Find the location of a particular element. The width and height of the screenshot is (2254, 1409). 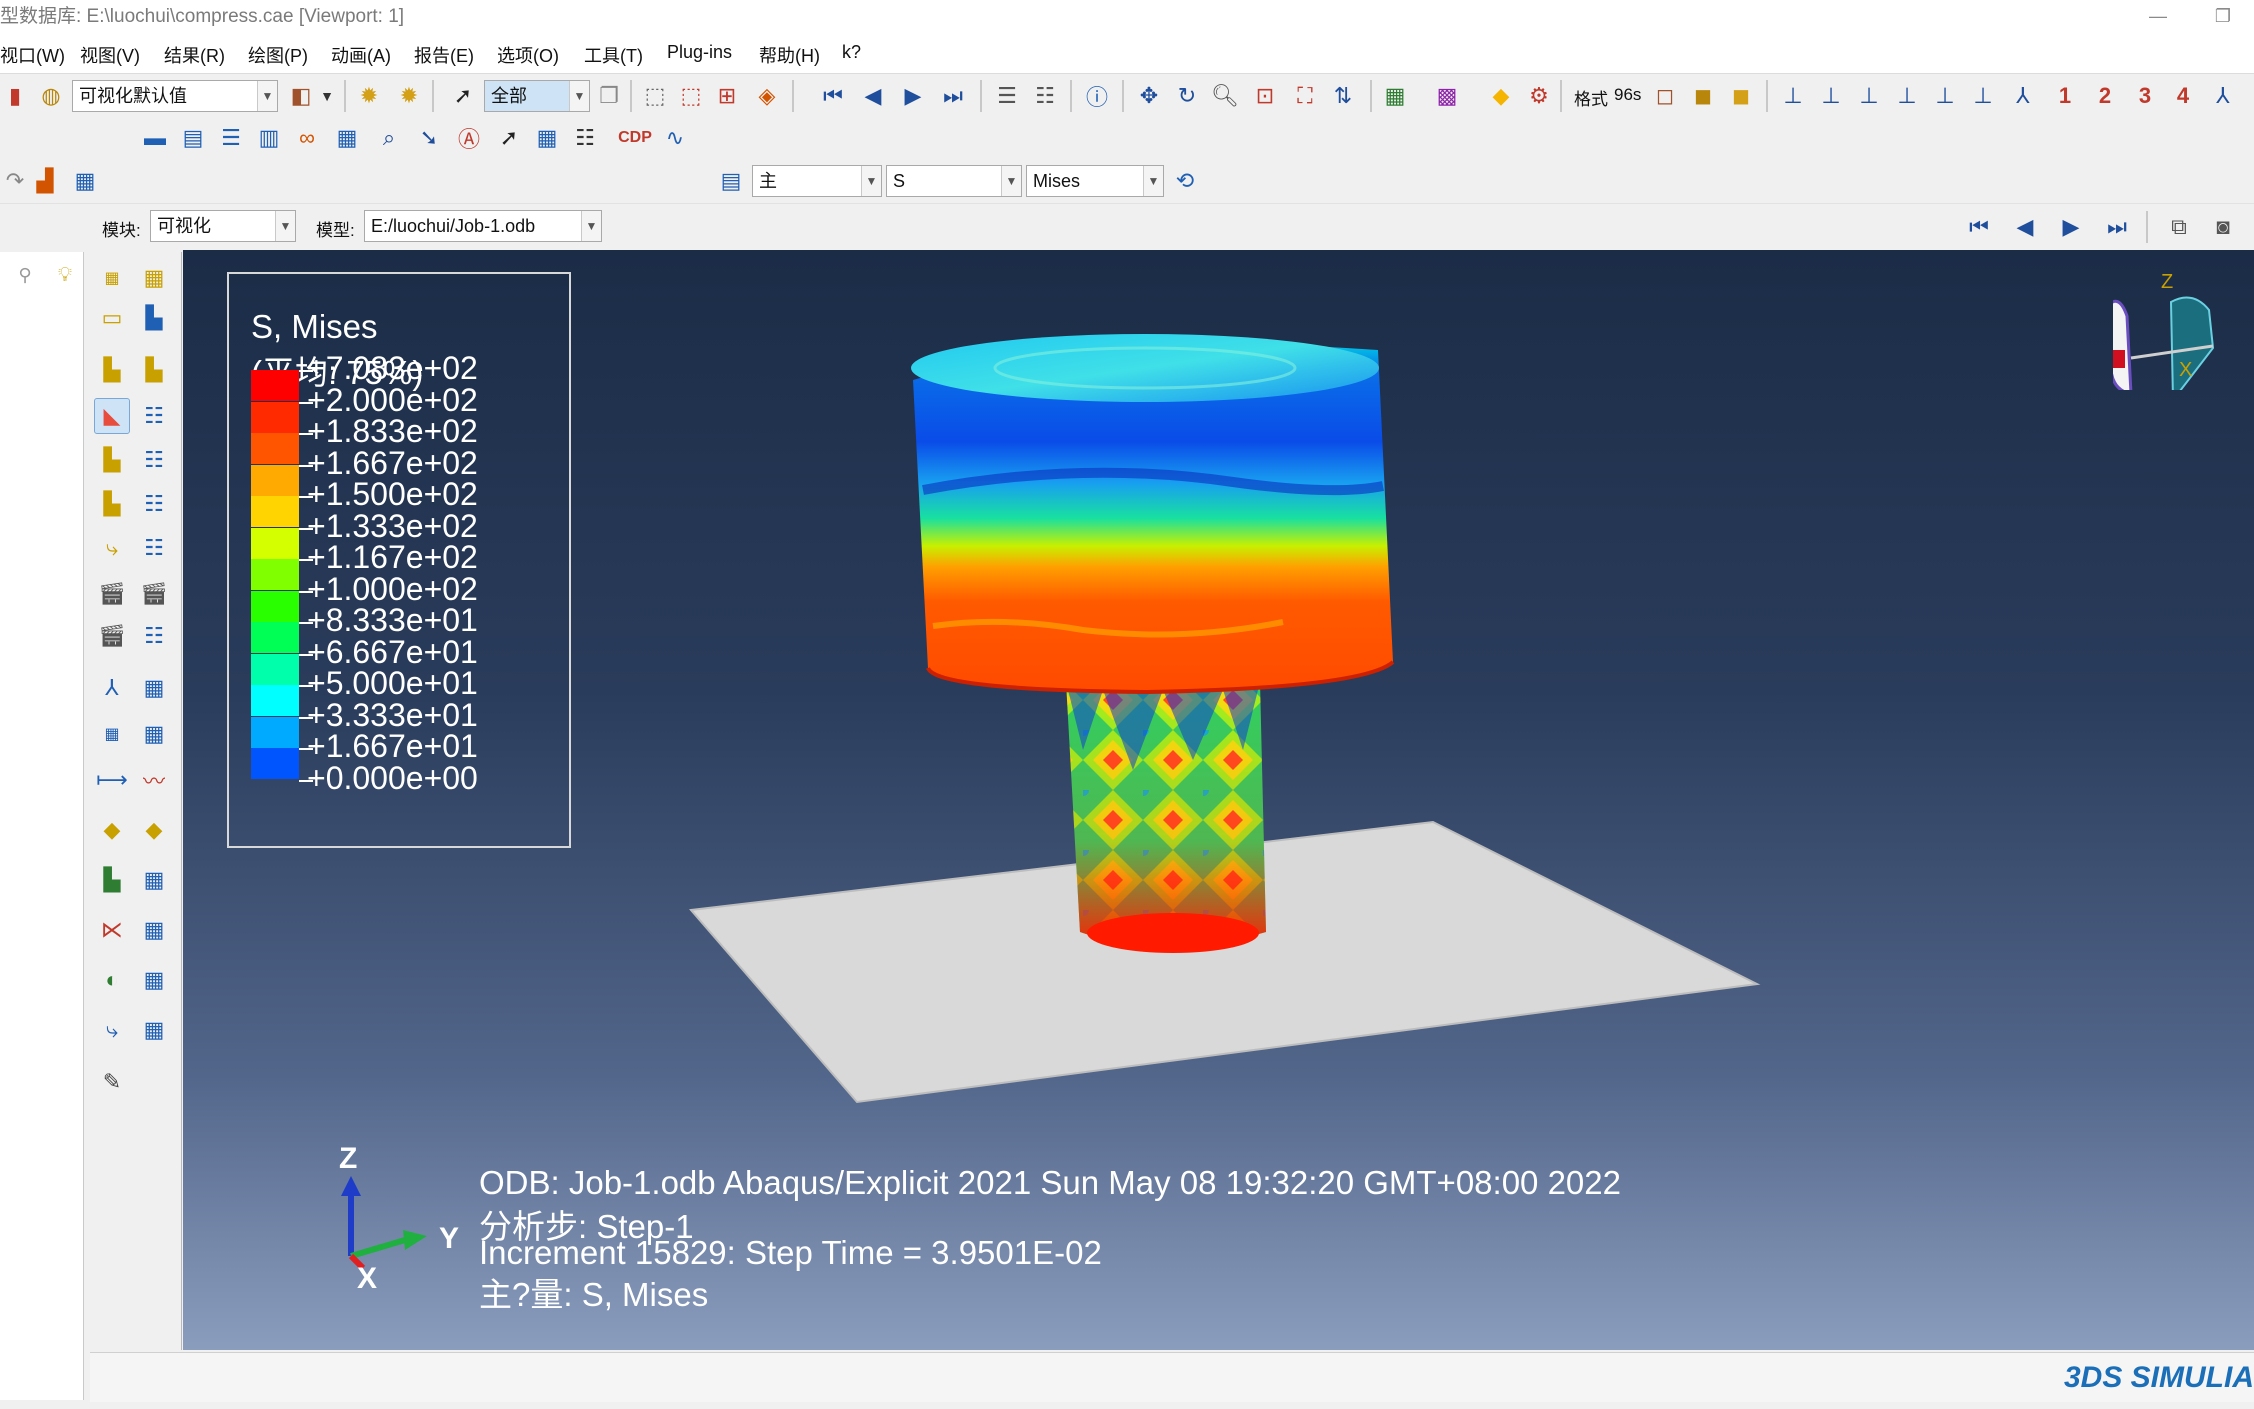

file-icon: ▮ is located at coordinates (15, 96).